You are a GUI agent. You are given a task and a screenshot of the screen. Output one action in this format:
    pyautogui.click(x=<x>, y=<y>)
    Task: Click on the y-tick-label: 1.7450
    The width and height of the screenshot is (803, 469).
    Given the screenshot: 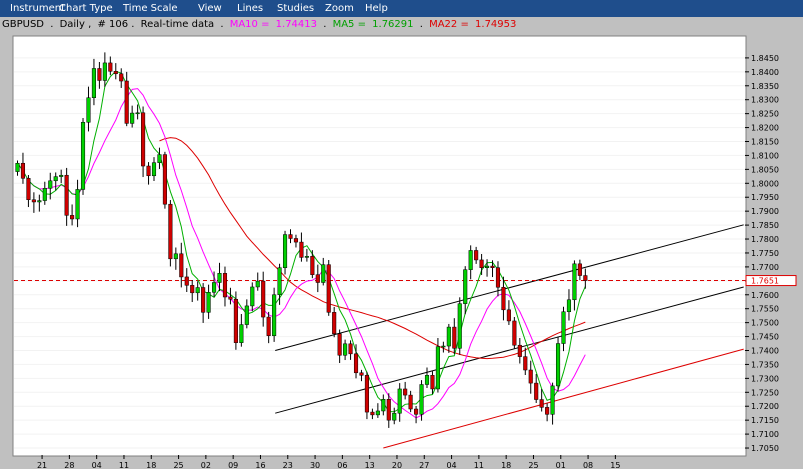 What is the action you would take?
    pyautogui.click(x=765, y=337)
    